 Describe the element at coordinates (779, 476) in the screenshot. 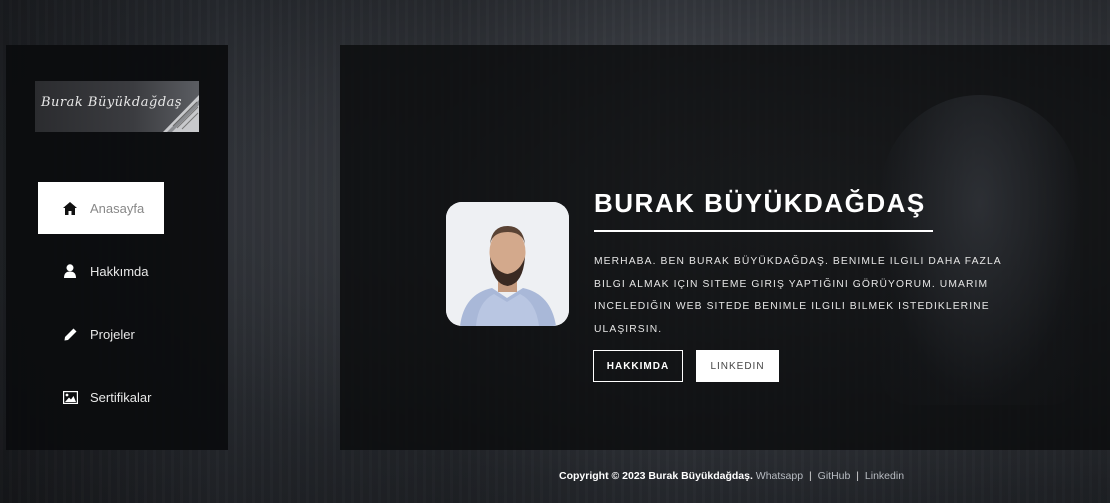

I see `footer-link-whatsapp: Whatsapp` at that location.